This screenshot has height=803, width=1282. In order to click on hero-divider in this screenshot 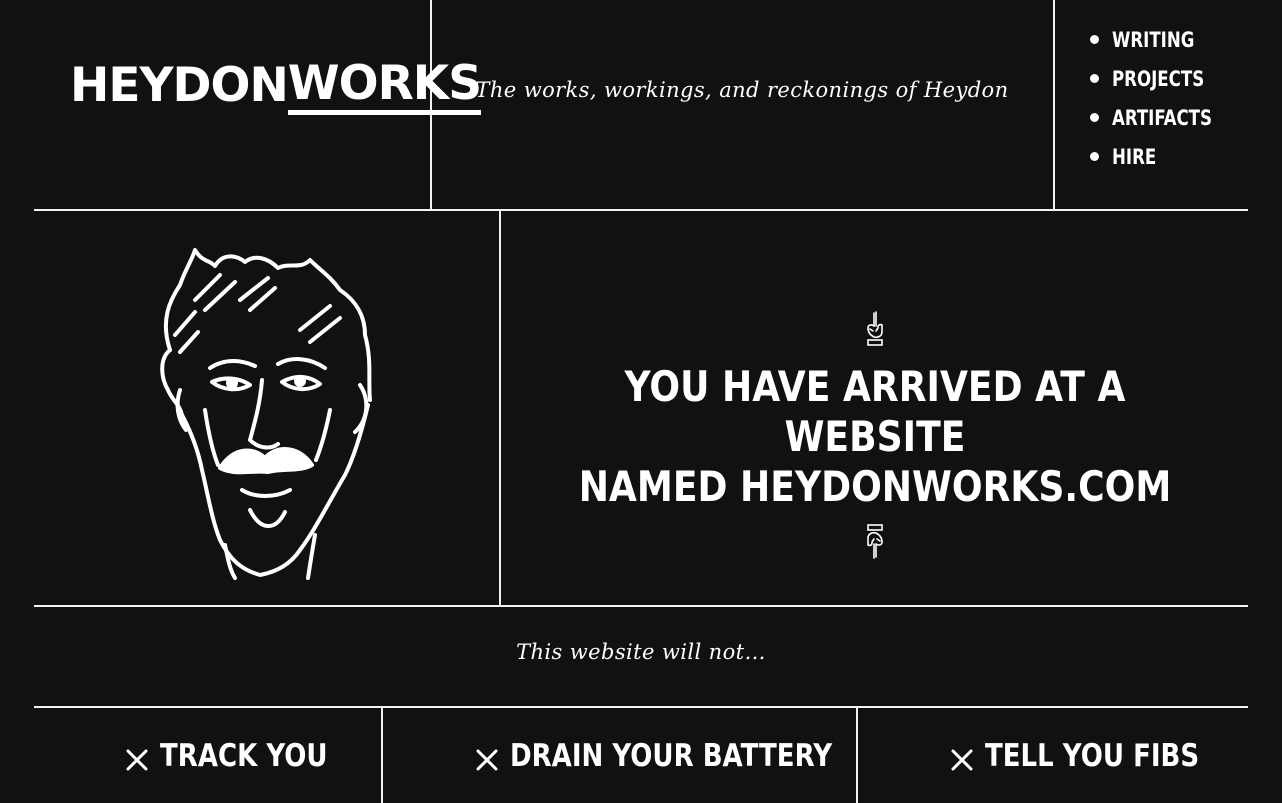, I will do `click(500, 408)`.